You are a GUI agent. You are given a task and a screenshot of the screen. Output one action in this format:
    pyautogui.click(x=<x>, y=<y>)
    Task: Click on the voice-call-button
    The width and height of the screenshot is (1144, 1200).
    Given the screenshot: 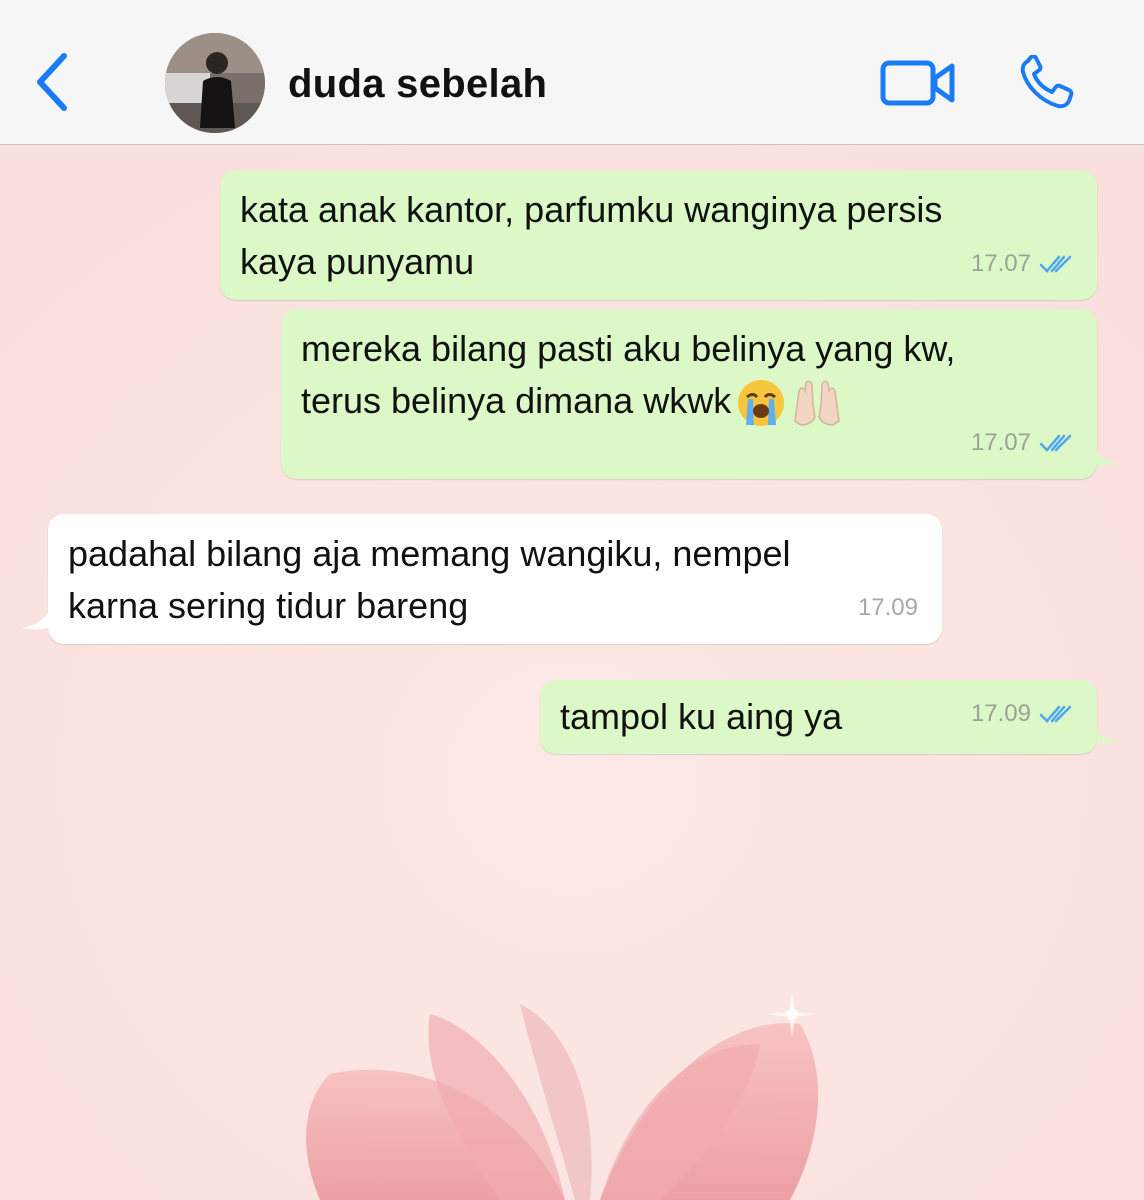 What is the action you would take?
    pyautogui.click(x=1049, y=82)
    